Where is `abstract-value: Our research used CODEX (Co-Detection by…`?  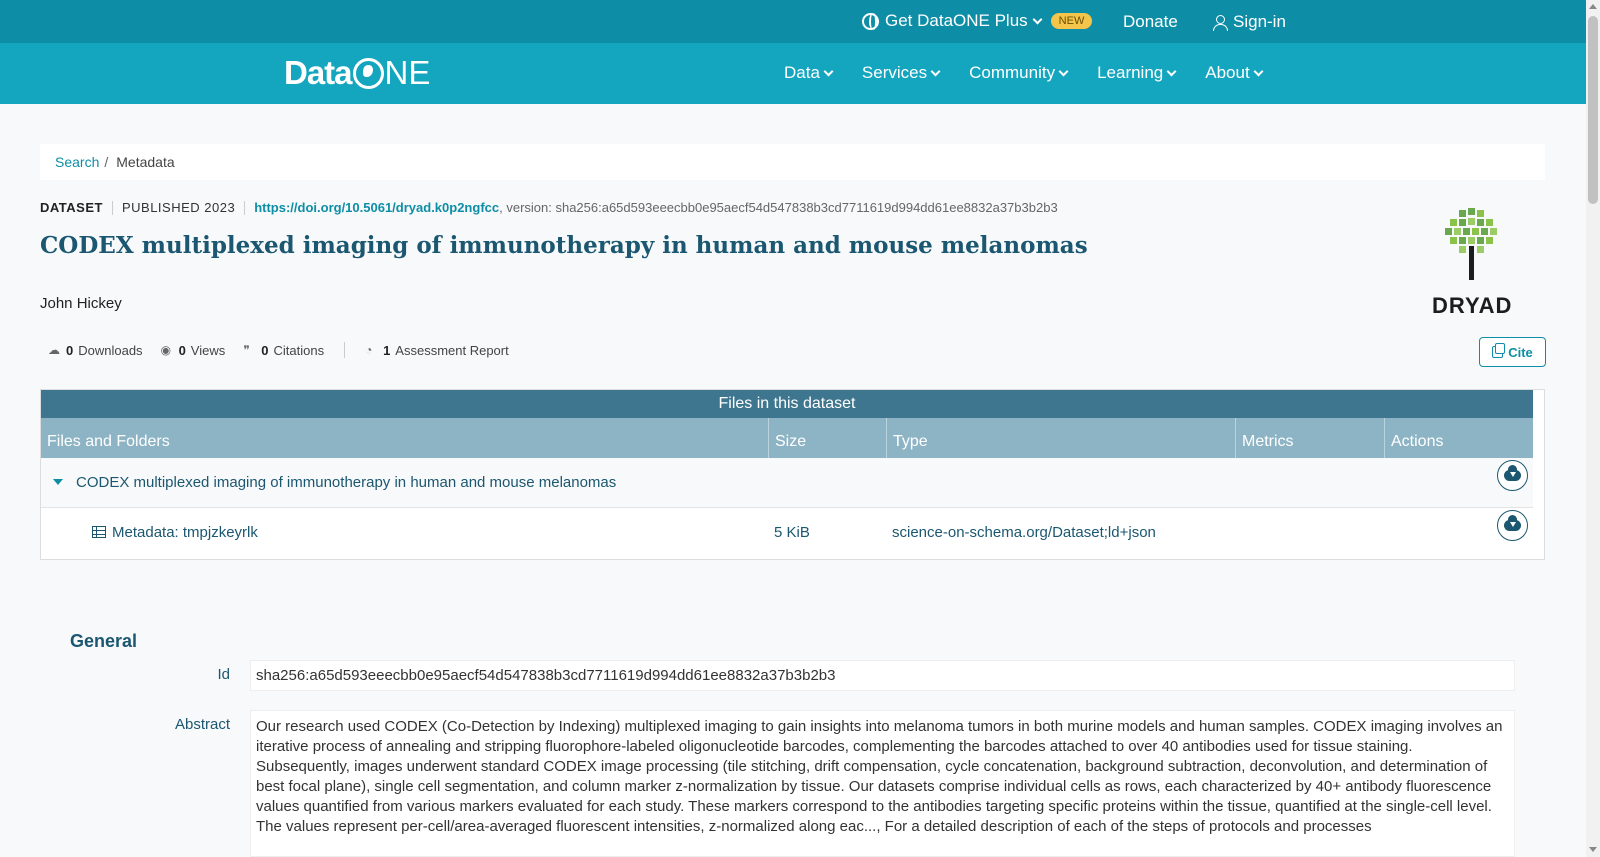
abstract-value: Our research used CODEX (Co-Detection by… is located at coordinates (882, 783).